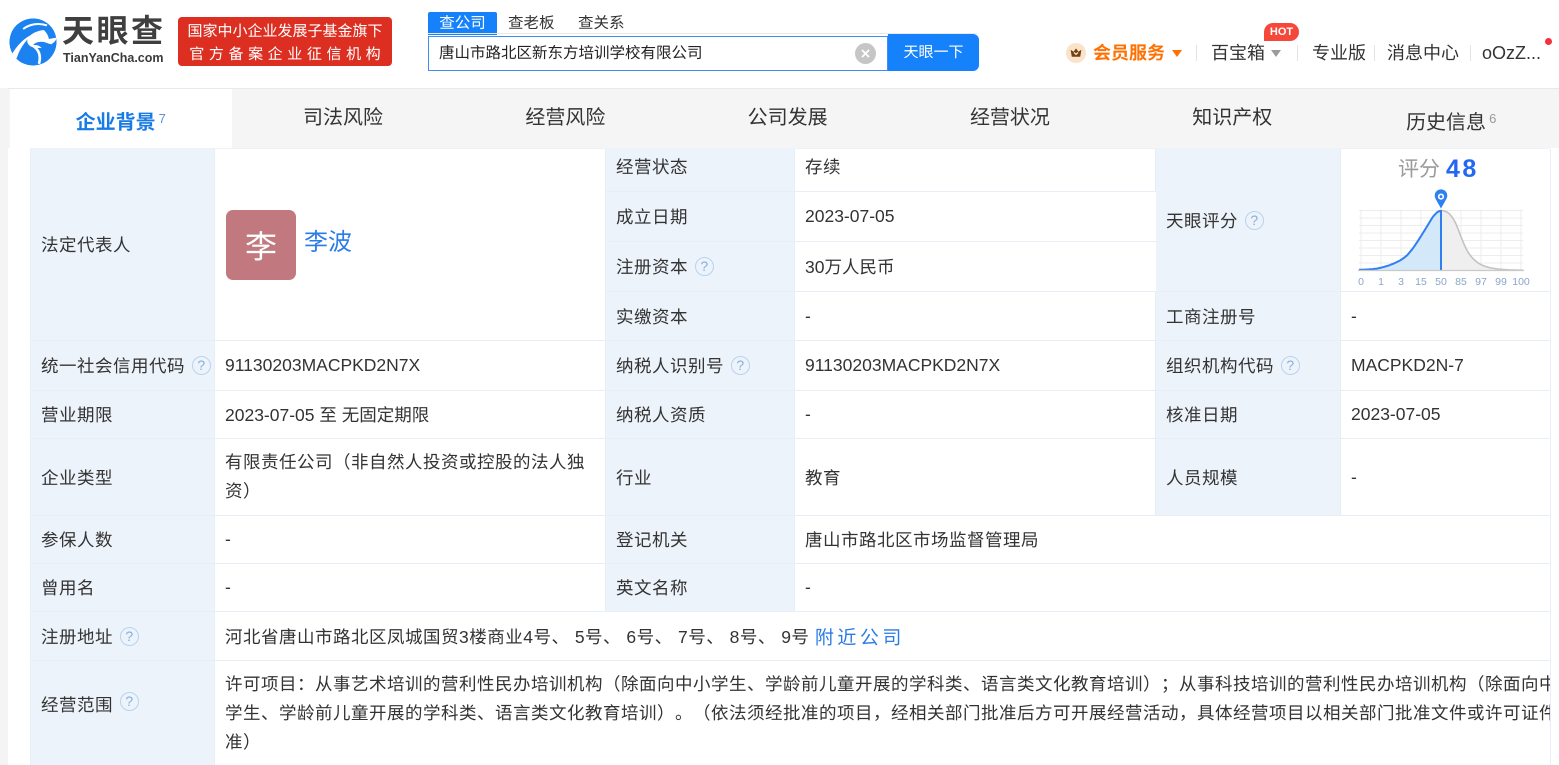  I want to click on svg-text: 0, so click(1361, 282).